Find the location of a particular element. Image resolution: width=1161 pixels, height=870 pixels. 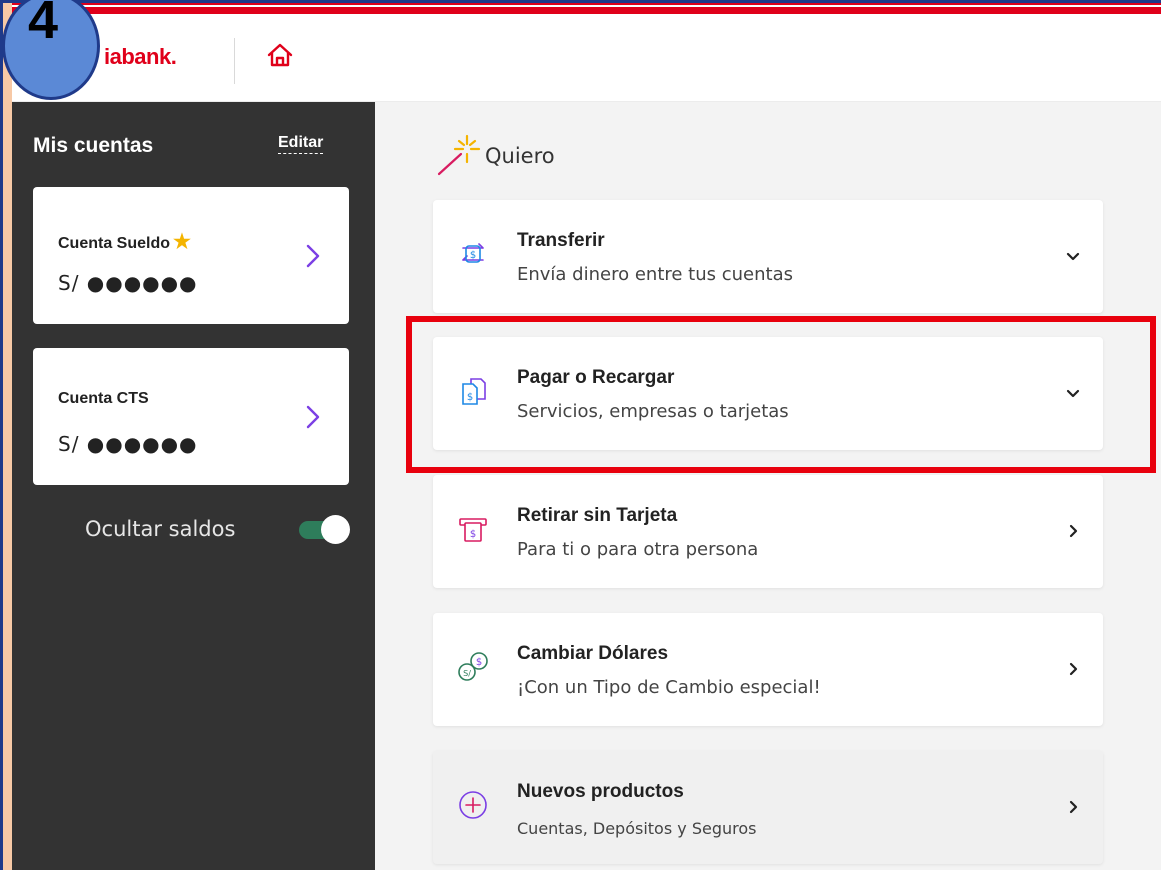

brand-bar is located at coordinates (586, 10).